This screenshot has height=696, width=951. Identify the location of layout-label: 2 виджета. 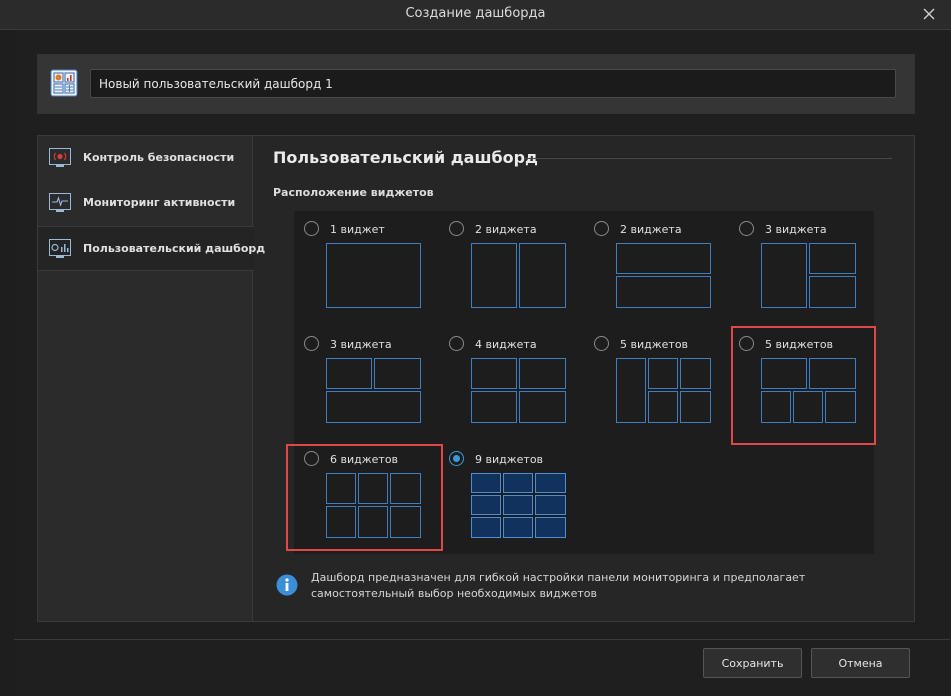
(506, 229).